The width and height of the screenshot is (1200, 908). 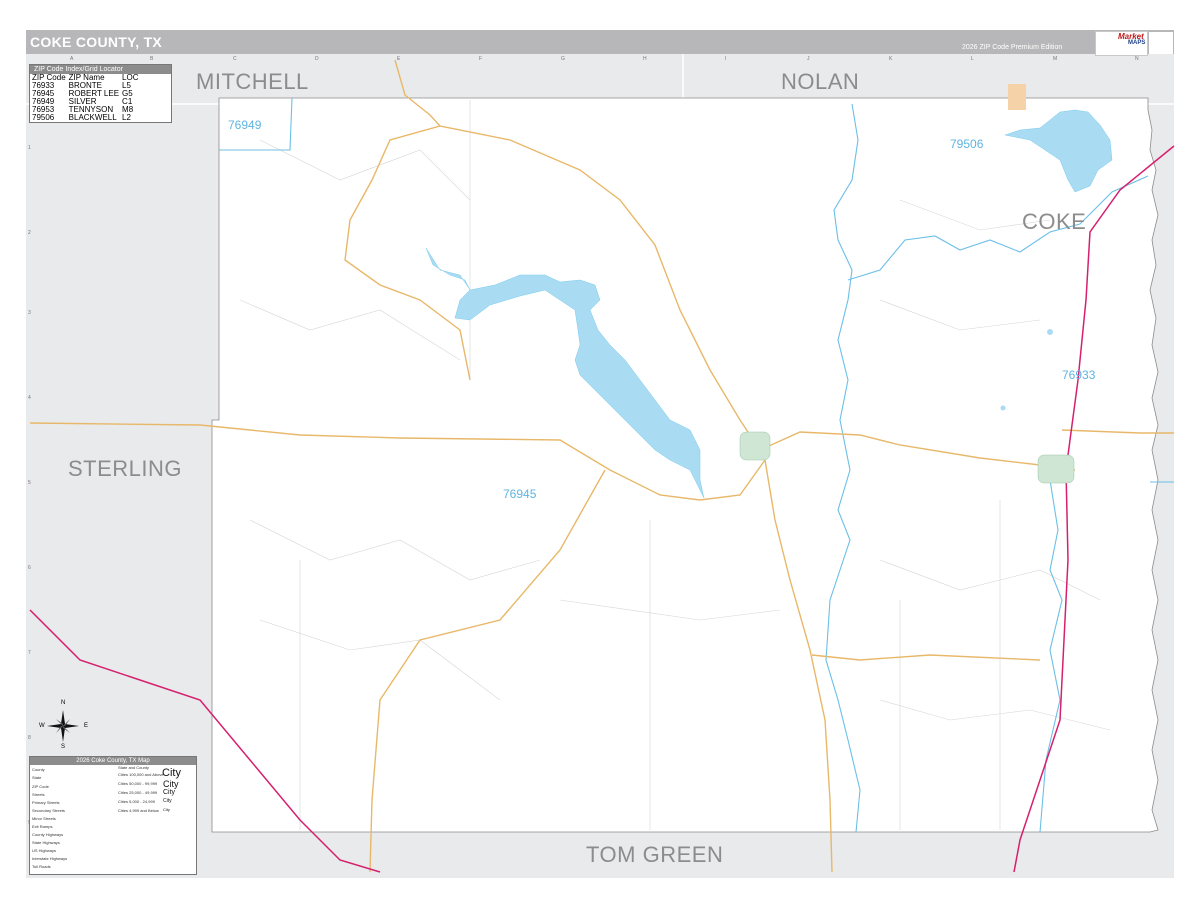 What do you see at coordinates (96, 42) in the screenshot?
I see `map-title: COKE COUNTY, TX` at bounding box center [96, 42].